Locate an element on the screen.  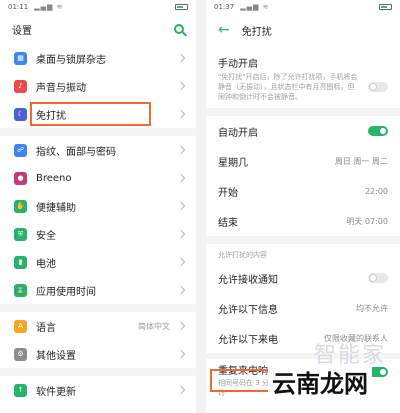
settings-item: ⚙ 其他设置 is located at coordinates (98, 354).